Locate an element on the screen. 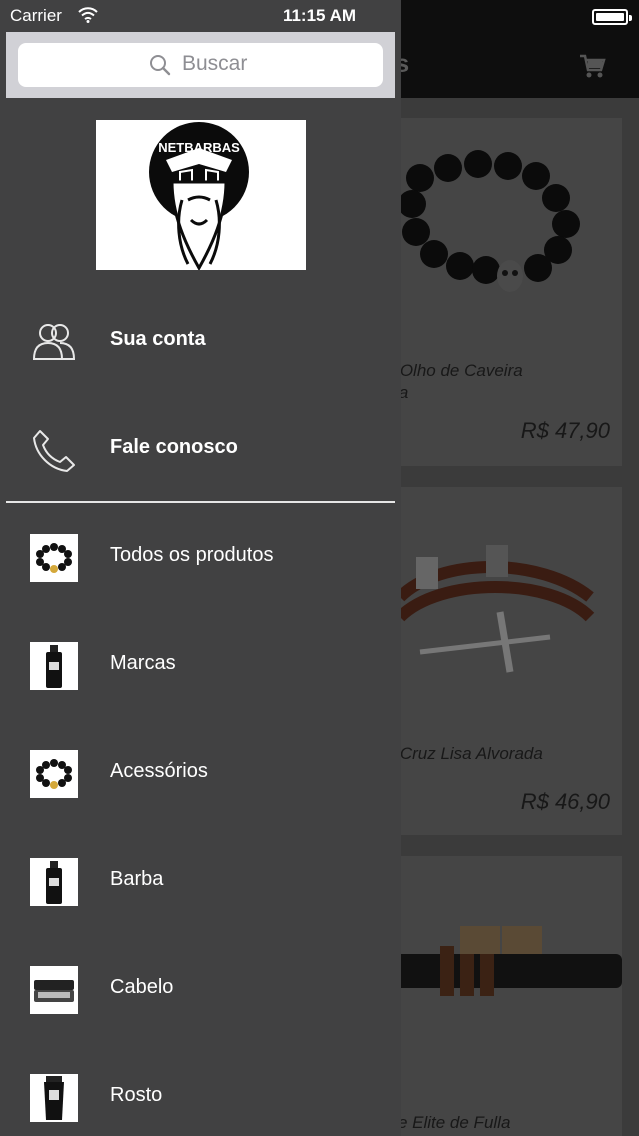 This screenshot has height=1136, width=639. category-item-all-products: Todos os produtos is located at coordinates (200, 558).